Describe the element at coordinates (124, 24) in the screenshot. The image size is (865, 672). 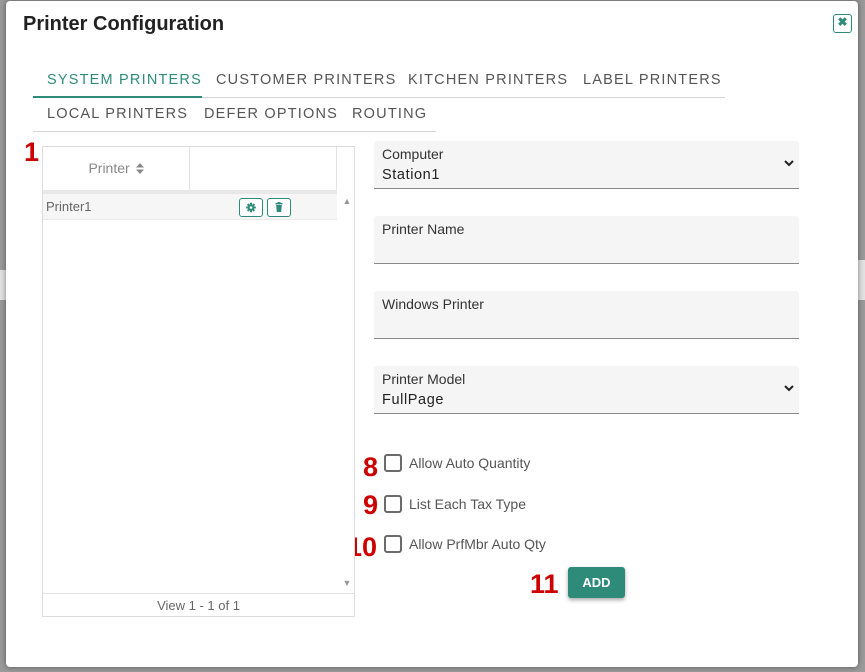
I see `dialog-title: Printer Configuration` at that location.